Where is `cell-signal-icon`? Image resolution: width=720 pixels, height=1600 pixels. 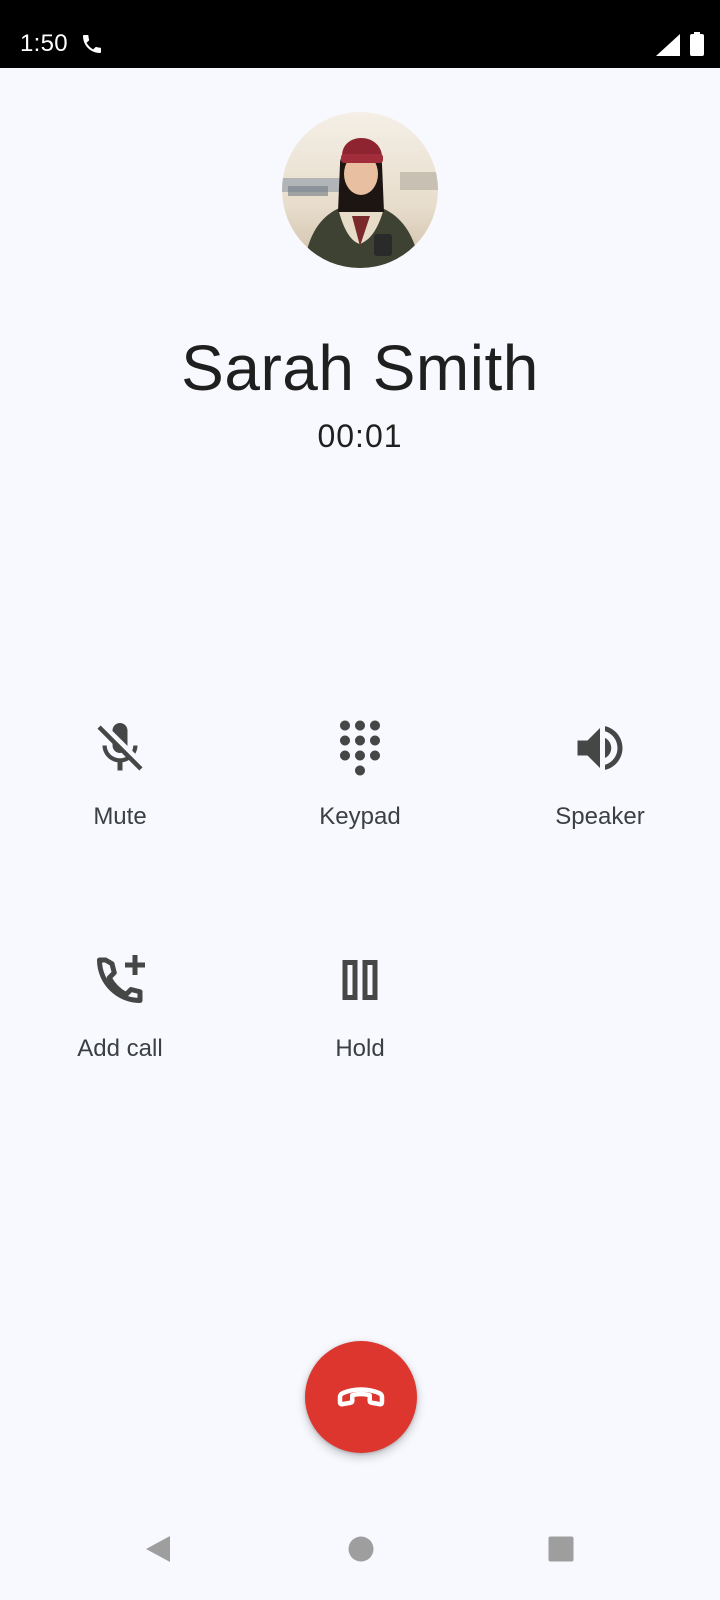
cell-signal-icon is located at coordinates (668, 45).